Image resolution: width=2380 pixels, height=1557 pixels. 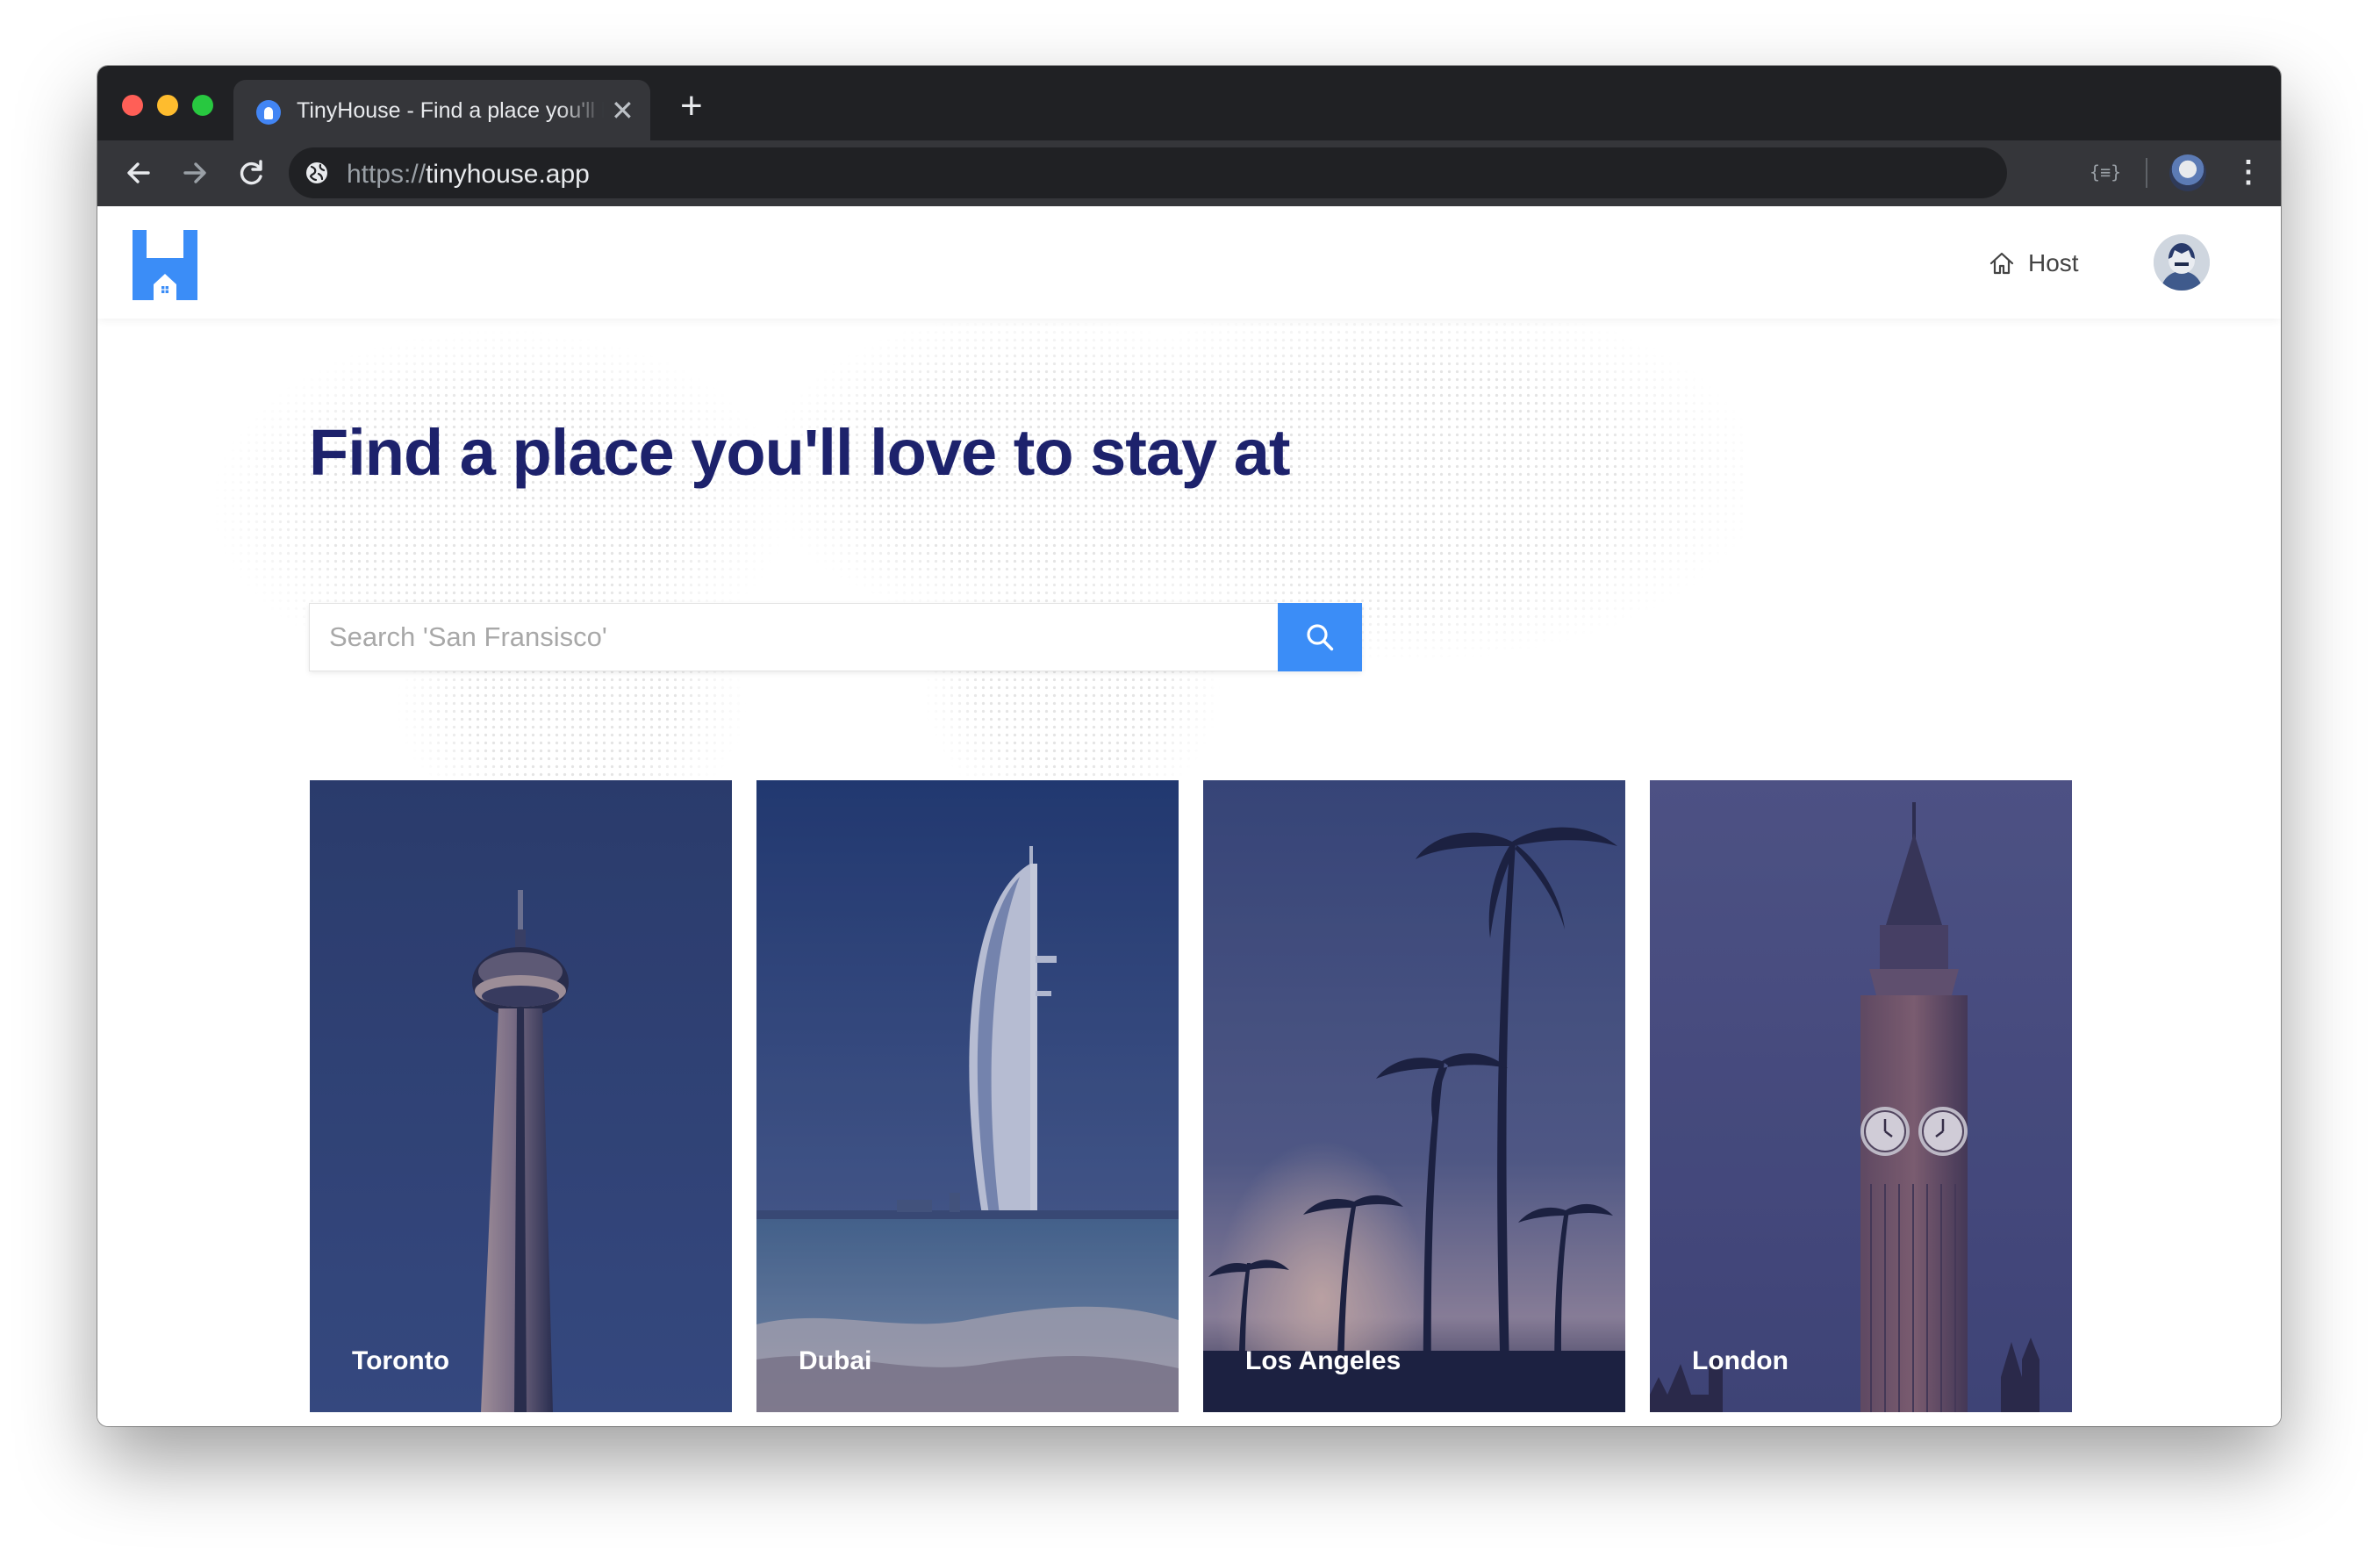 What do you see at coordinates (2146, 173) in the screenshot?
I see `toolbar-divider` at bounding box center [2146, 173].